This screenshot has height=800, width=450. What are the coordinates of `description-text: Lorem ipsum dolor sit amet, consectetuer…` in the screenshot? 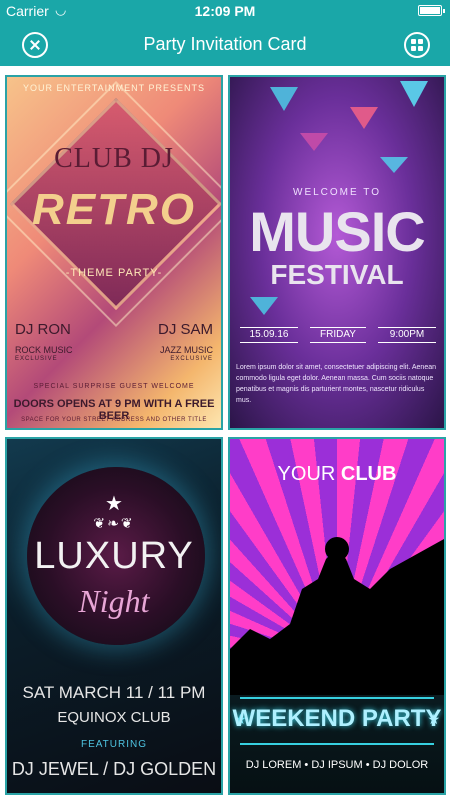 It's located at (336, 384).